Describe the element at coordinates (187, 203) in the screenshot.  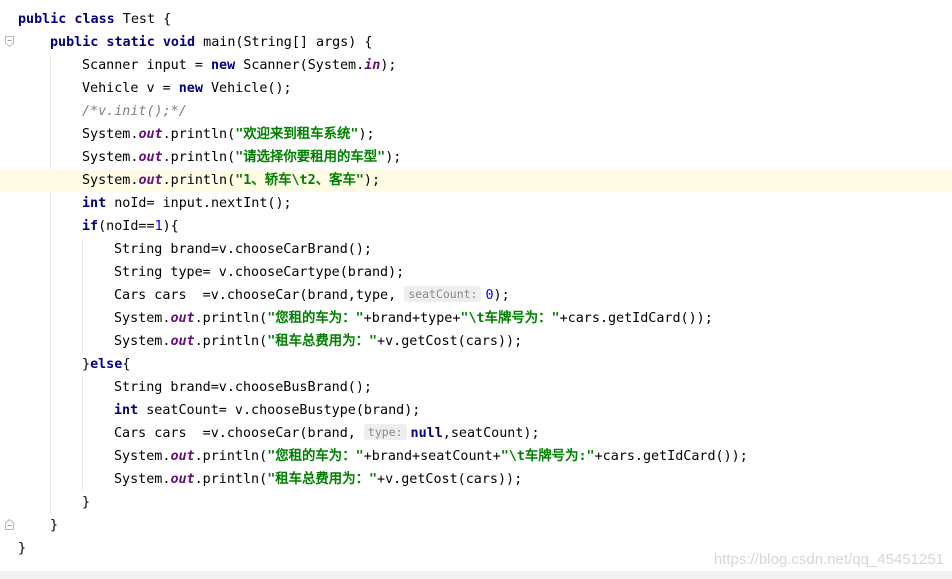
I see `code-line-text: int noId= input.nextInt();` at that location.